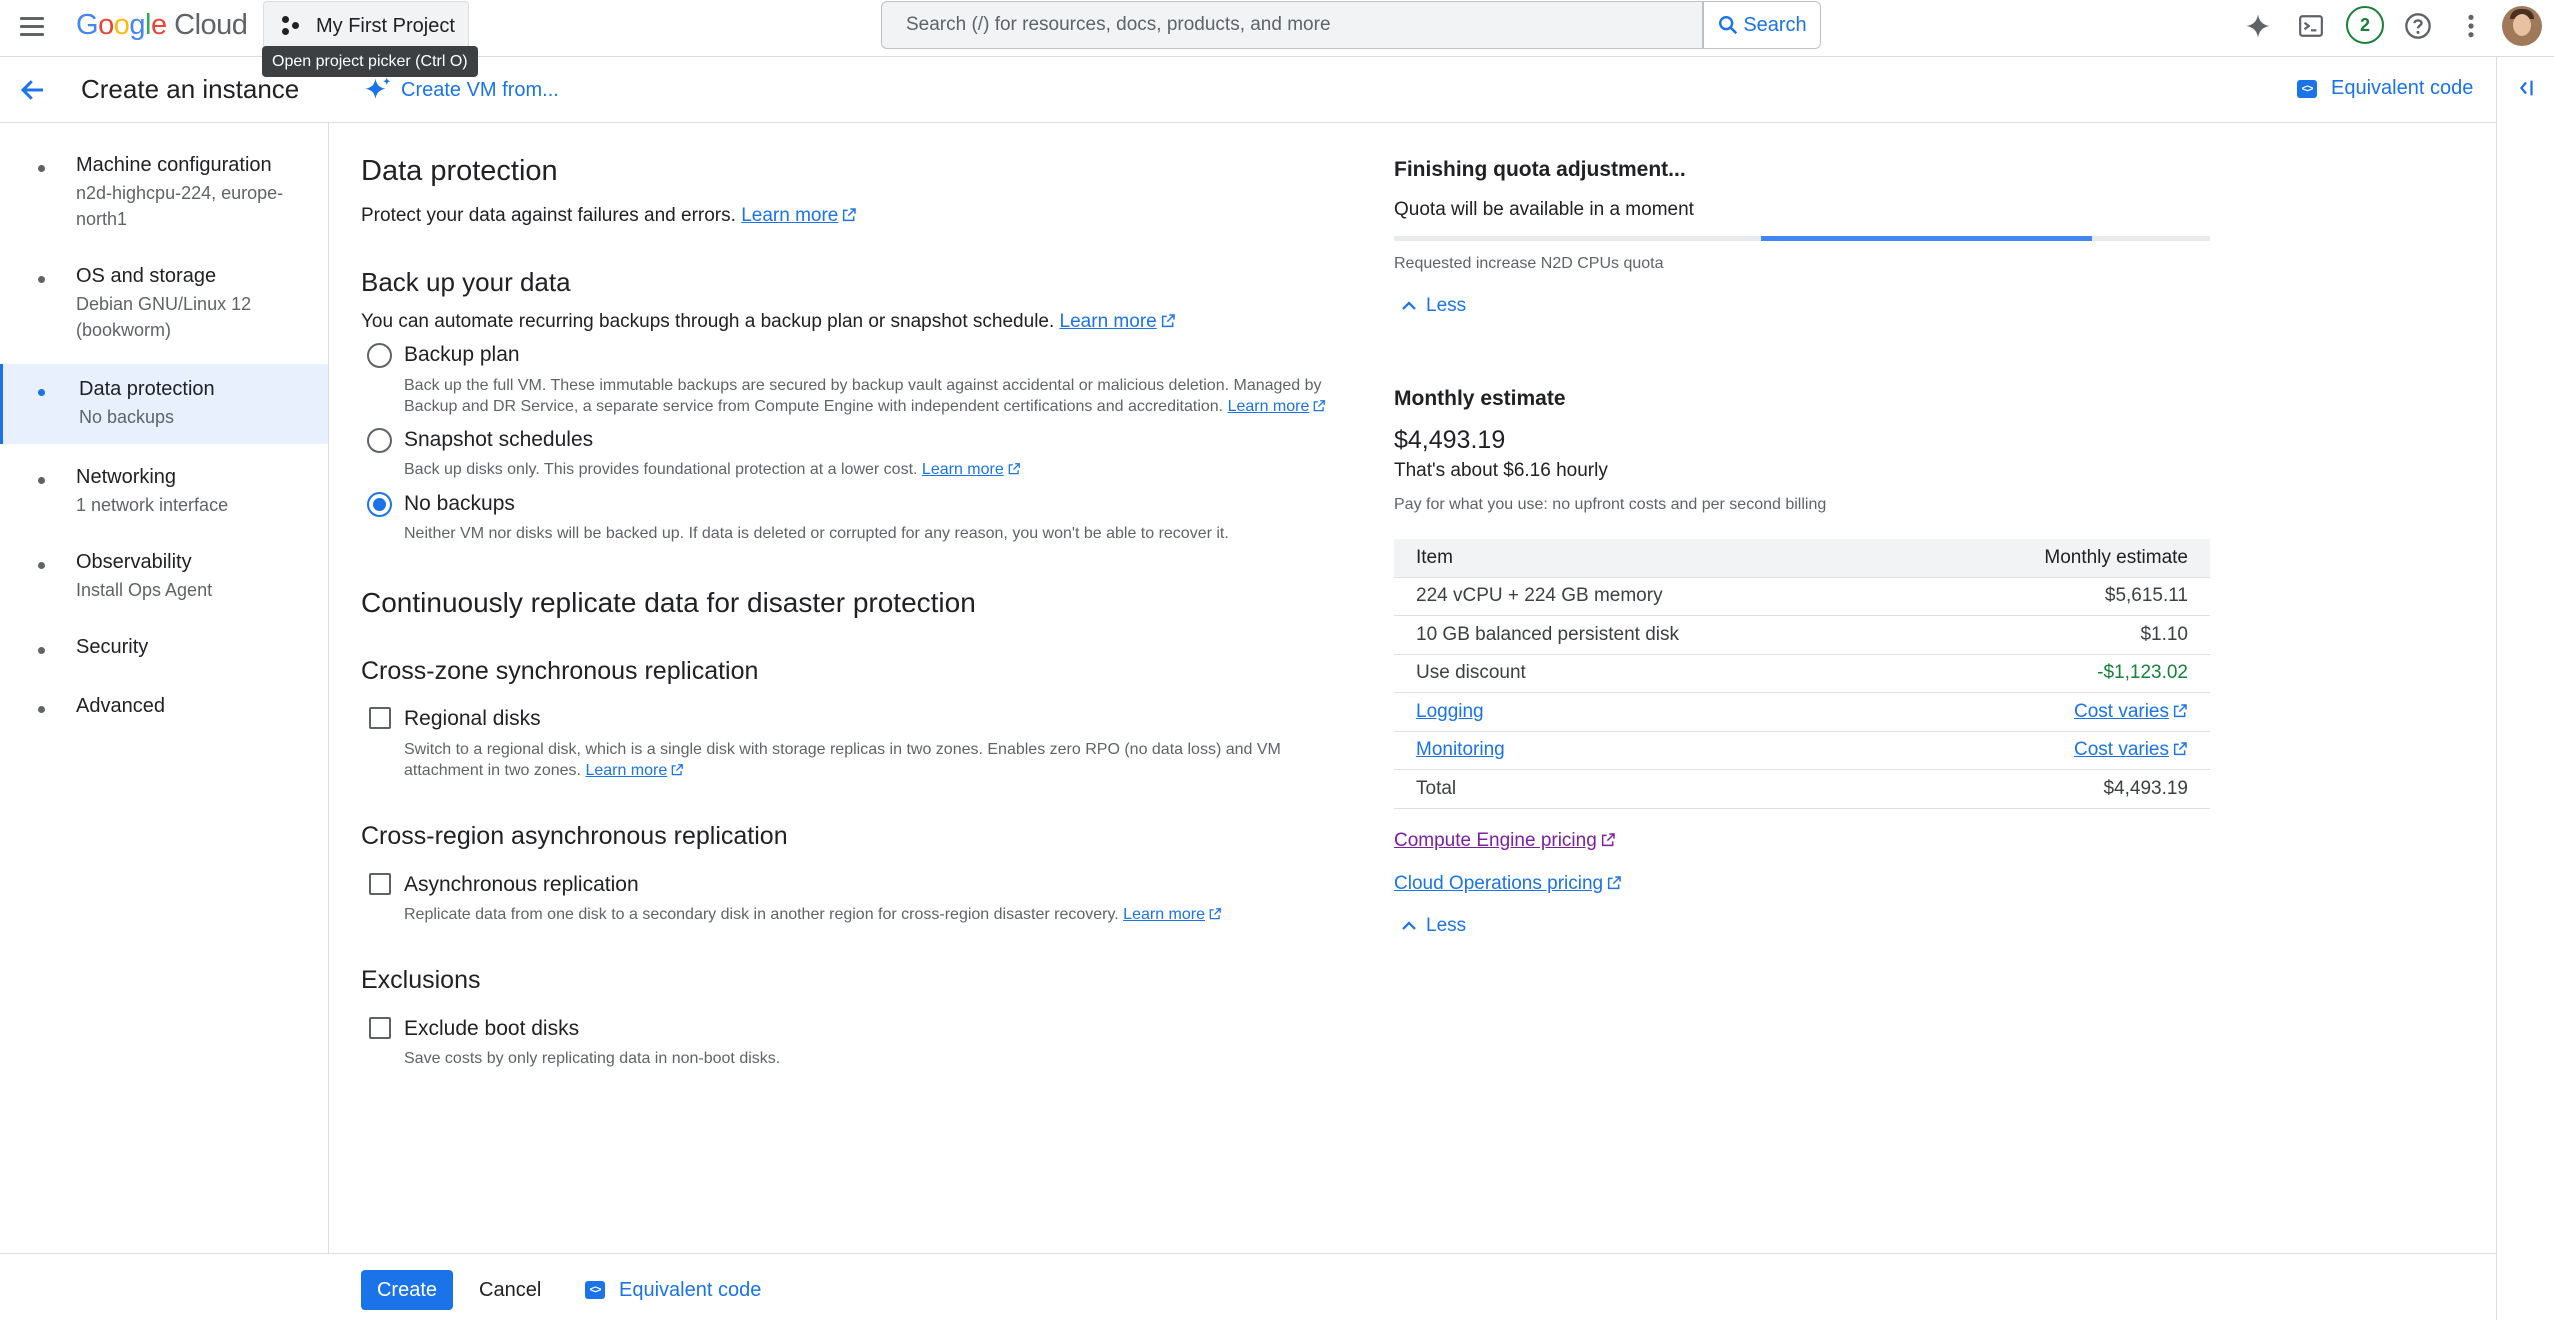 The height and width of the screenshot is (1320, 2554). Describe the element at coordinates (292, 26) in the screenshot. I see `project-icon` at that location.